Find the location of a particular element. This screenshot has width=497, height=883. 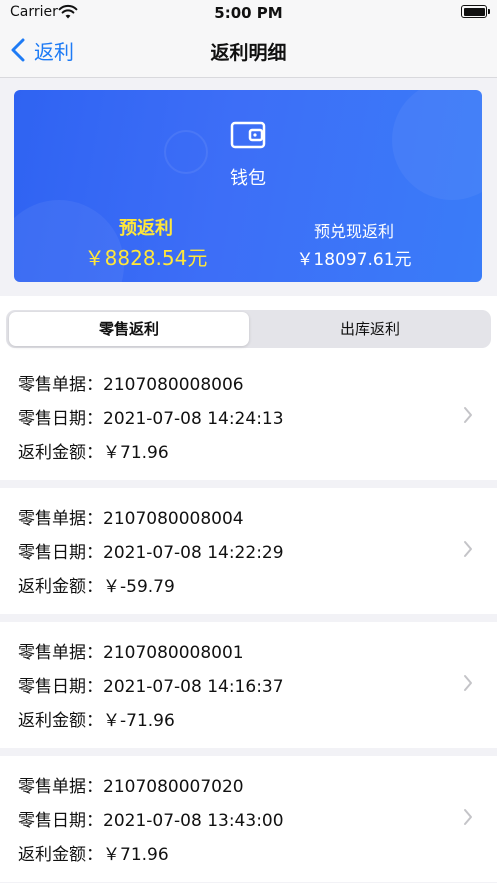

amount-row: 返利金额：￥-71.96 is located at coordinates (96, 718).